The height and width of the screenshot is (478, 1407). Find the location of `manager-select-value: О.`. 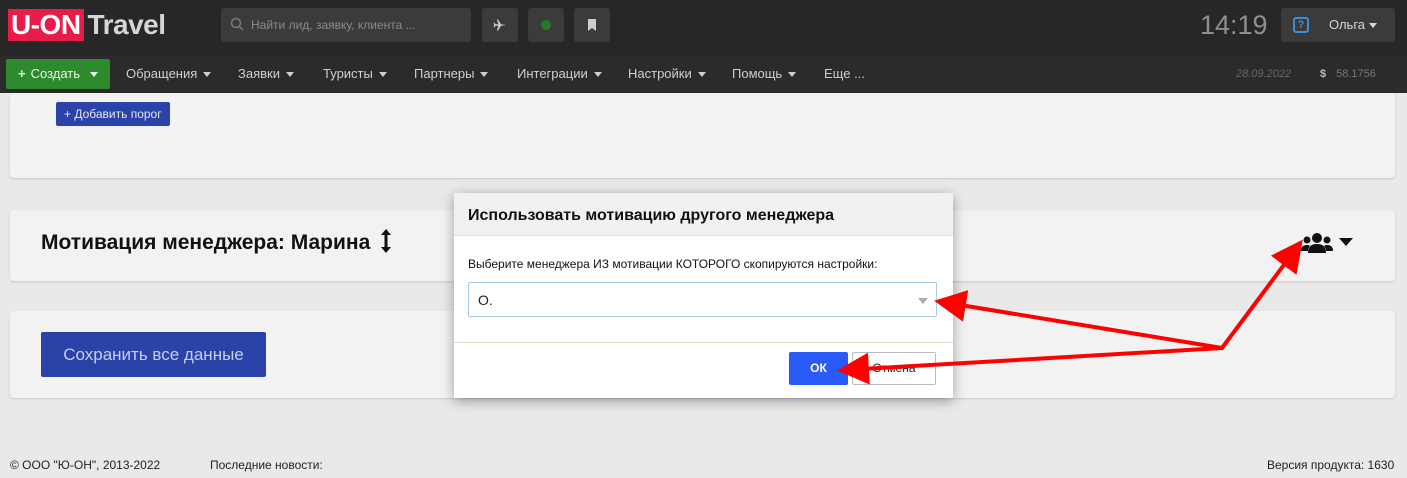

manager-select-value: О. is located at coordinates (485, 300).